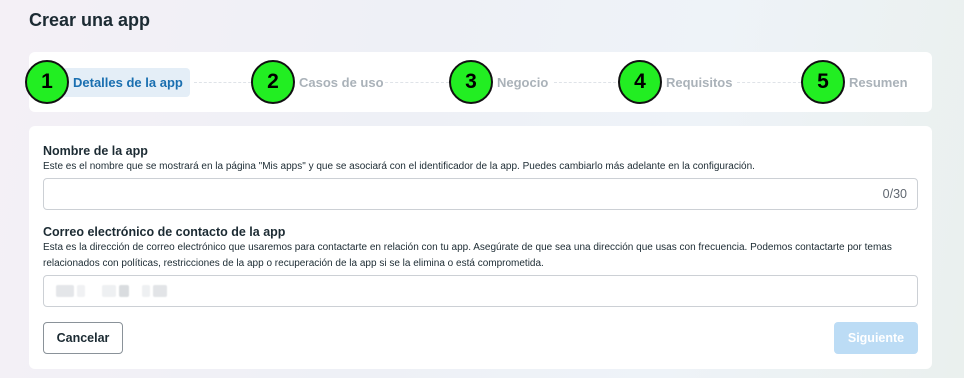  Describe the element at coordinates (823, 82) in the screenshot. I see `step-number-badge: 5` at that location.